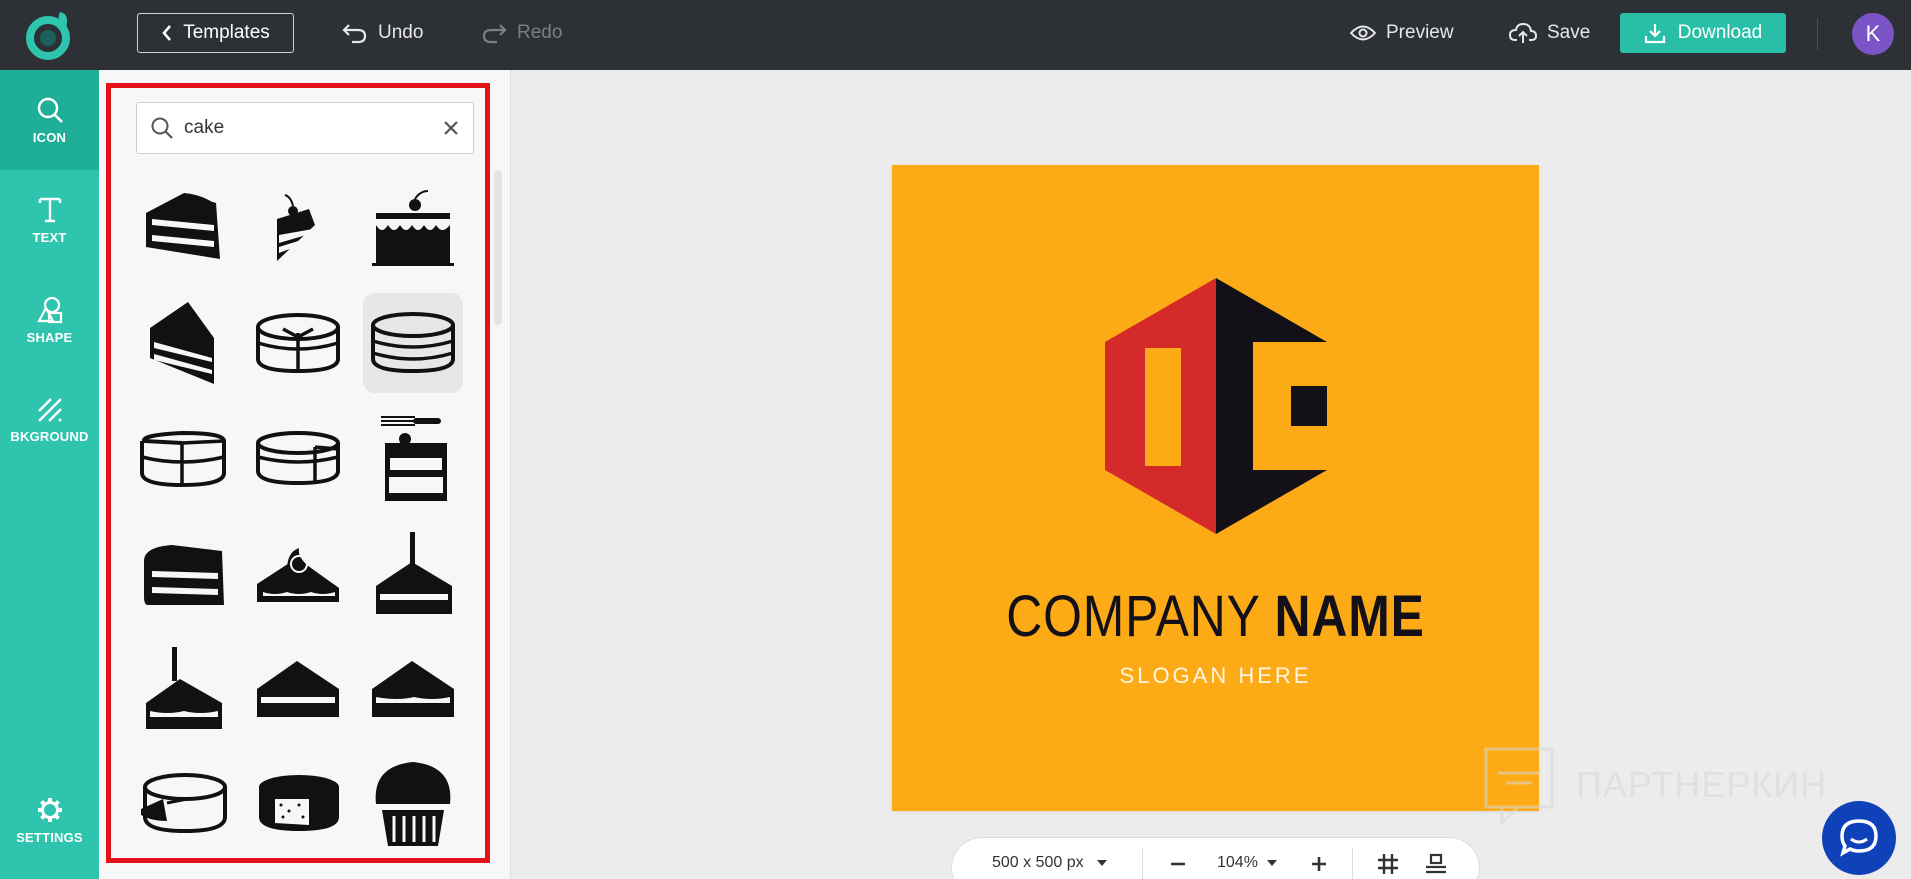 This screenshot has height=879, width=1911. Describe the element at coordinates (1215, 858) in the screenshot. I see `canvas-toolbar: 500 x 500 px 104%` at that location.